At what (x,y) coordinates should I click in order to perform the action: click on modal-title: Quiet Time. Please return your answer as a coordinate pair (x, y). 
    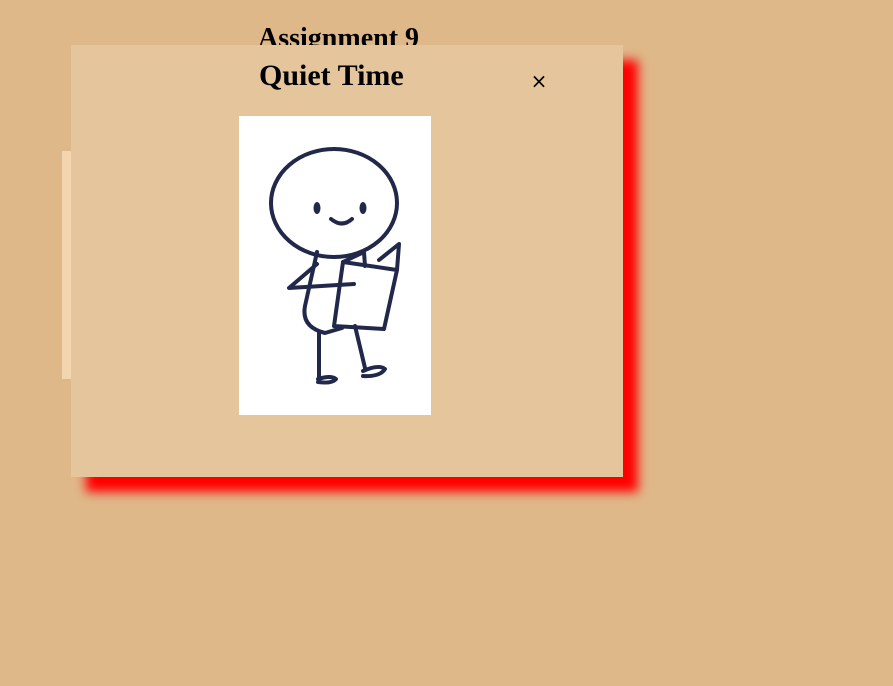
    Looking at the image, I should click on (331, 75).